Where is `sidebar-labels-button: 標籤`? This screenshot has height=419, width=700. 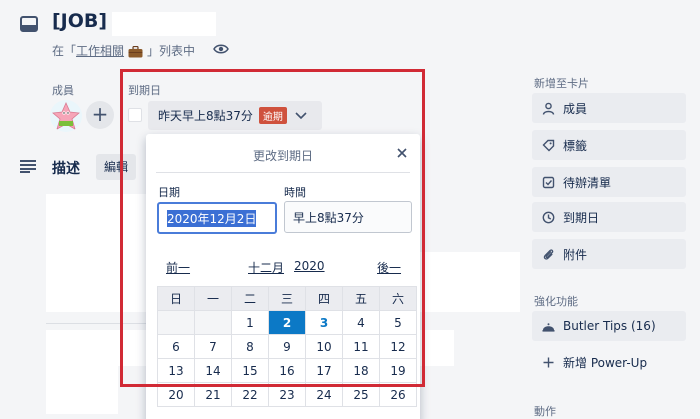
sidebar-labels-button: 標籤 is located at coordinates (609, 145).